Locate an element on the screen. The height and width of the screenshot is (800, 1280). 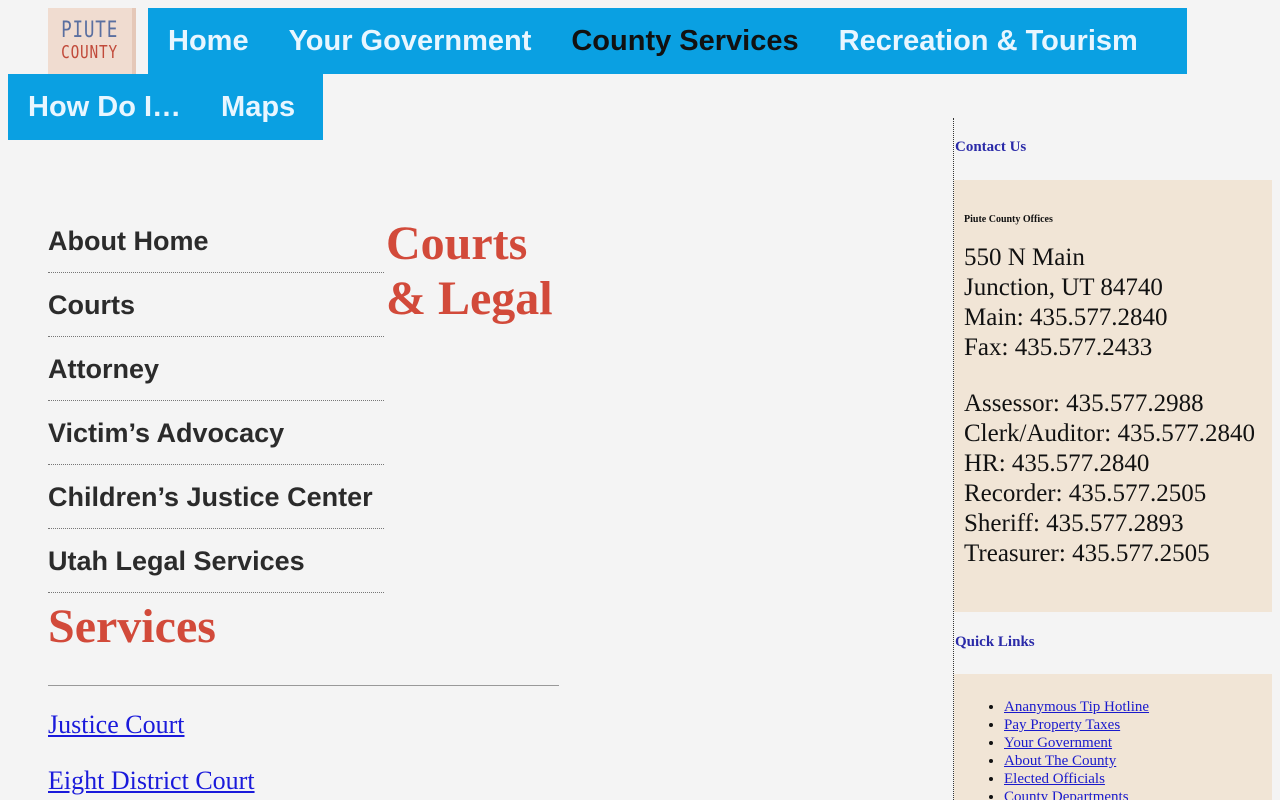
list-item: Elected Officials is located at coordinates (1138, 779).